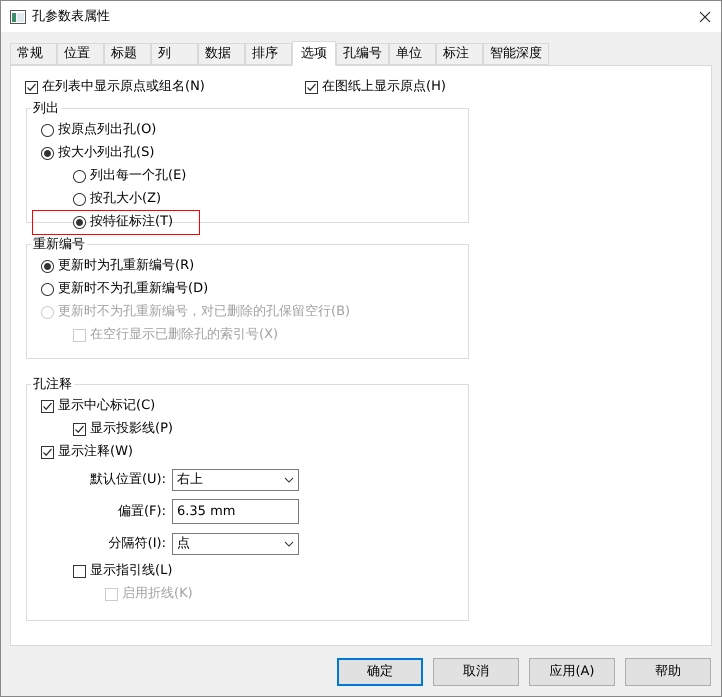 This screenshot has height=697, width=722. I want to click on tab: 选项, so click(314, 53).